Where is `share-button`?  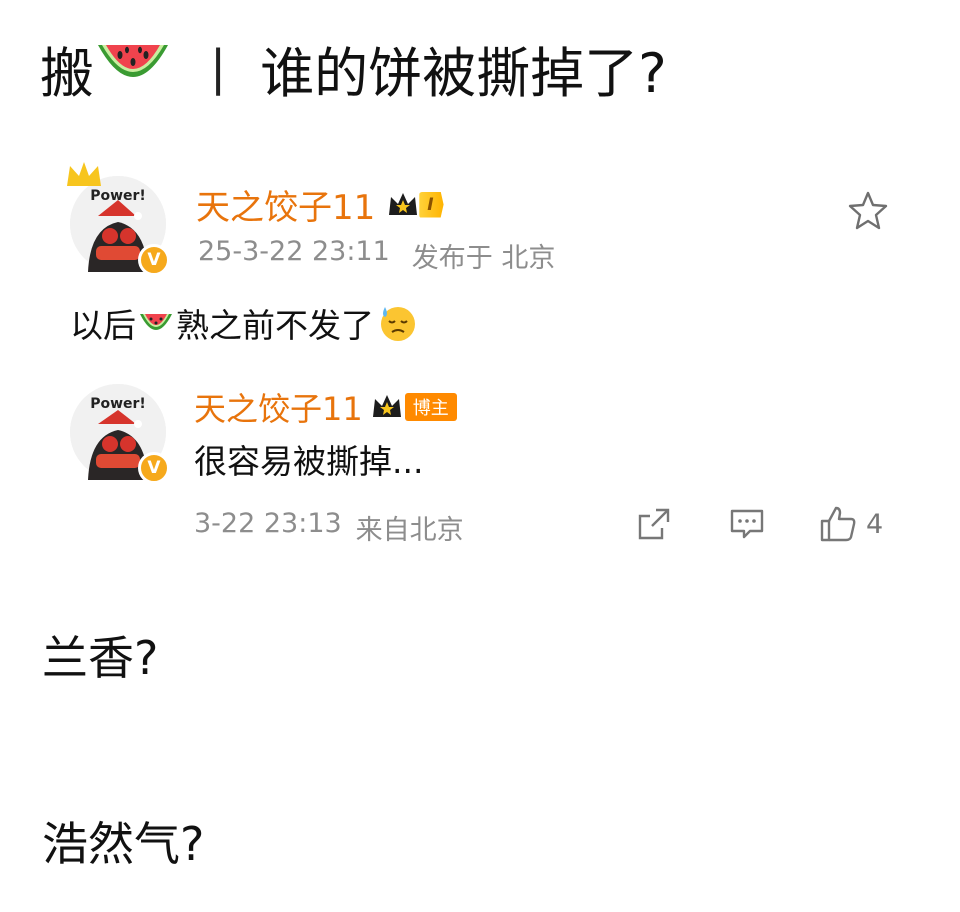 share-button is located at coordinates (654, 524).